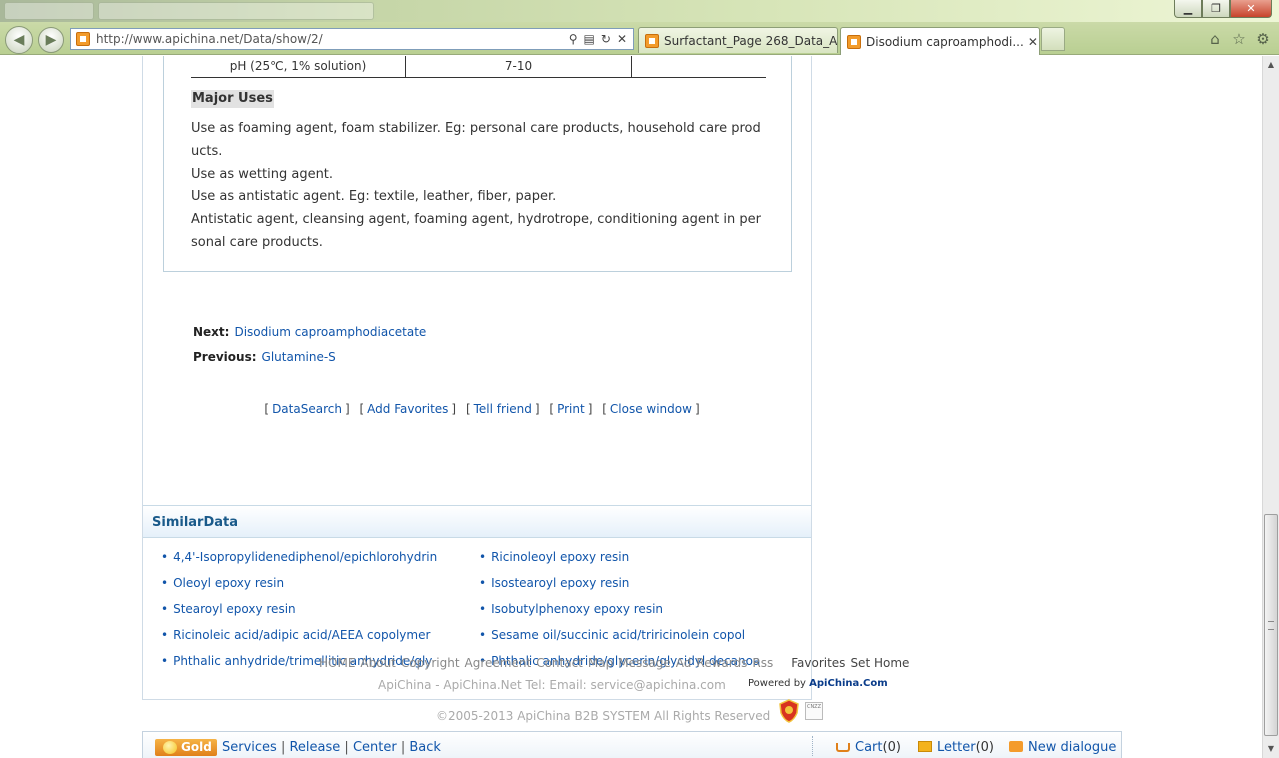  I want to click on similar-link: Isostearoyl epoxy resin, so click(560, 583).